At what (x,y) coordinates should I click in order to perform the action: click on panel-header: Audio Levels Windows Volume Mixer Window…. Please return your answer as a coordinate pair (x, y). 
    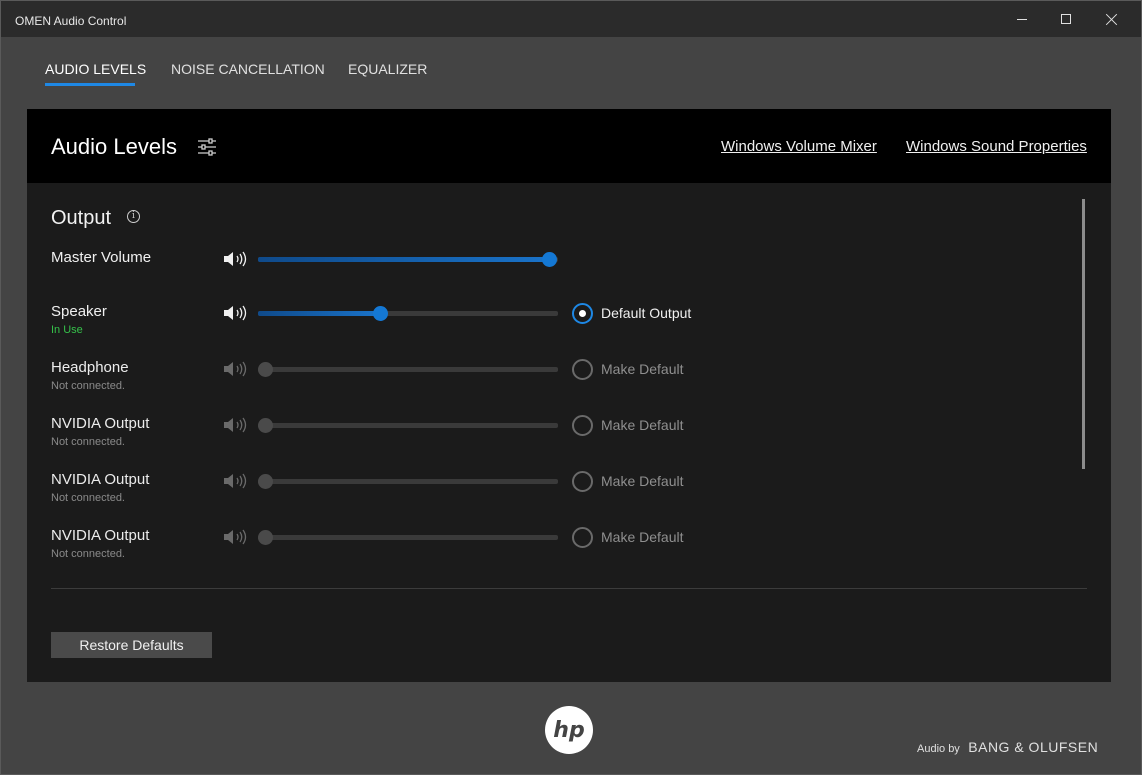
    Looking at the image, I should click on (569, 146).